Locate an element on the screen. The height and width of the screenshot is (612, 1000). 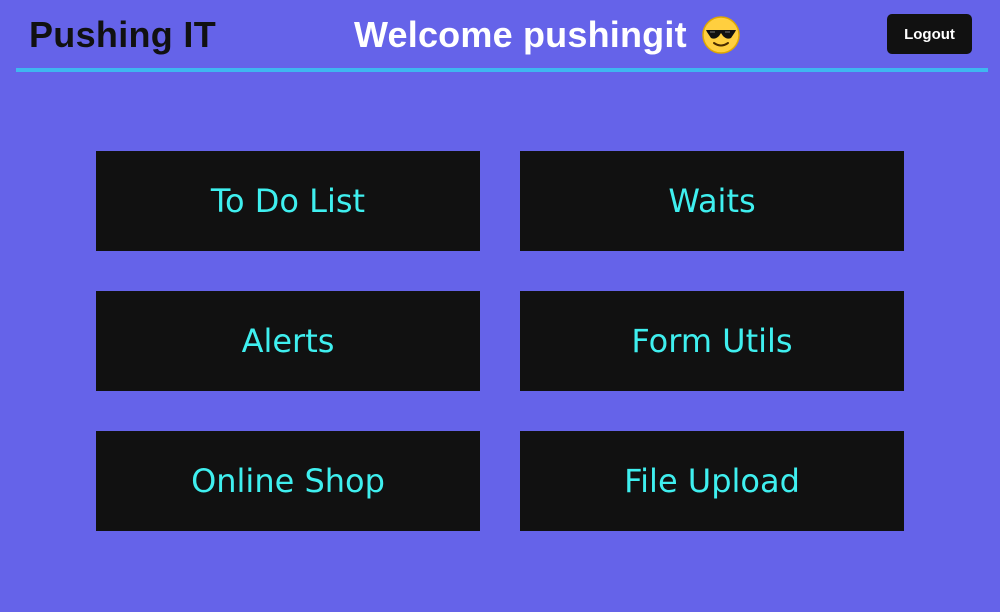
tile-waits: Waits is located at coordinates (712, 201).